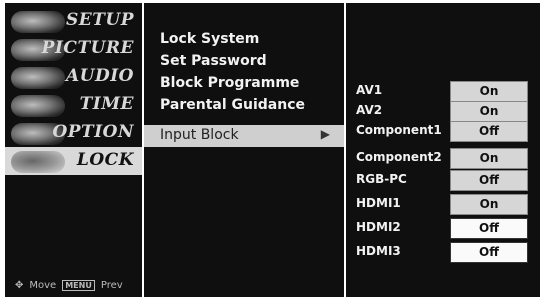 The image size is (540, 300). Describe the element at coordinates (441, 228) in the screenshot. I see `input-row-hdmi2: HDMI2 Off` at that location.